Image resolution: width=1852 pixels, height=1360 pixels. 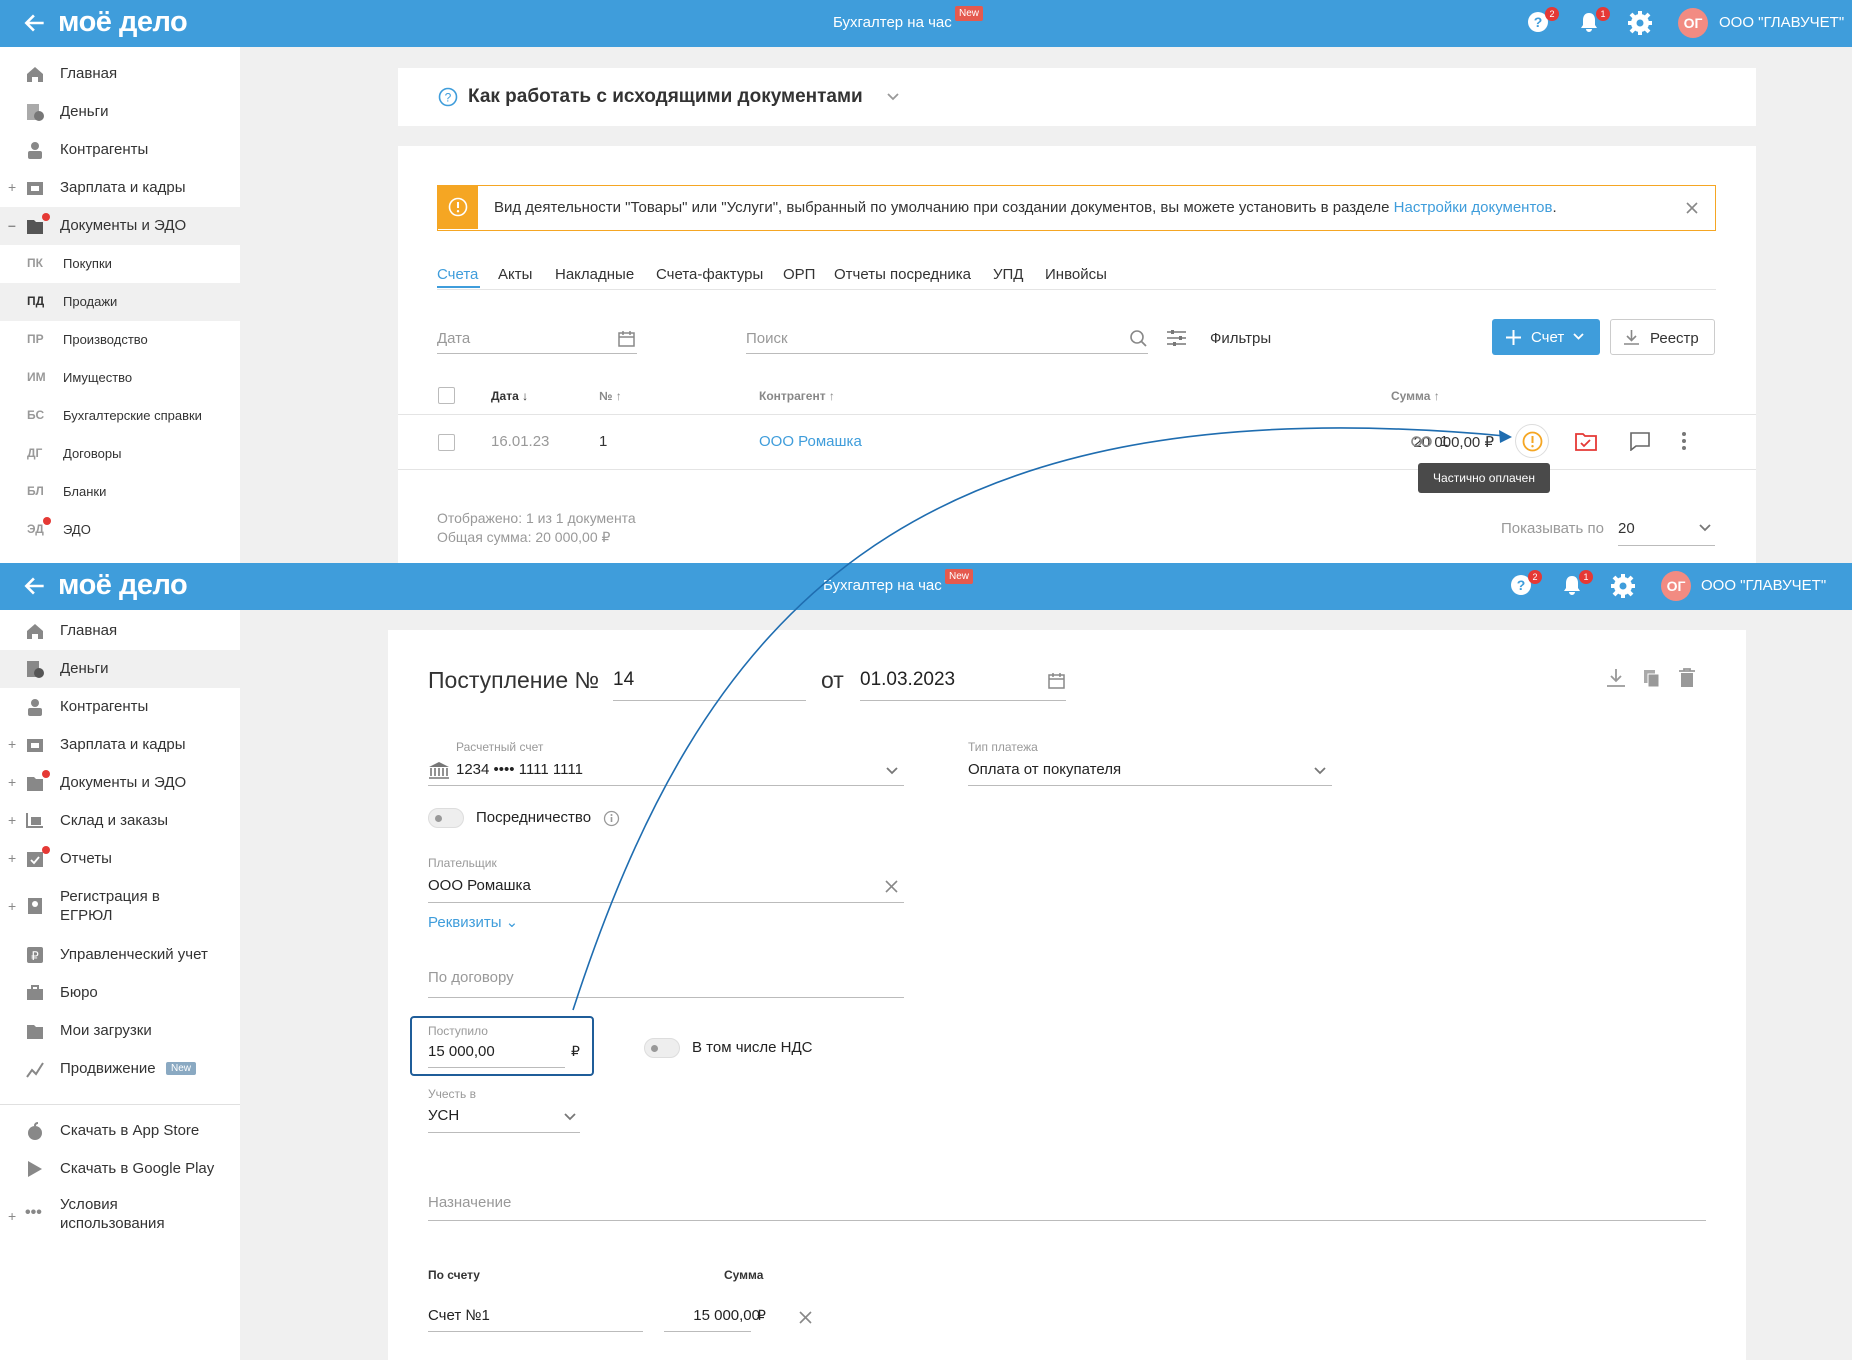 I want to click on sidebar-subitem-contracts: ДГ Договоры, so click(x=120, y=454).